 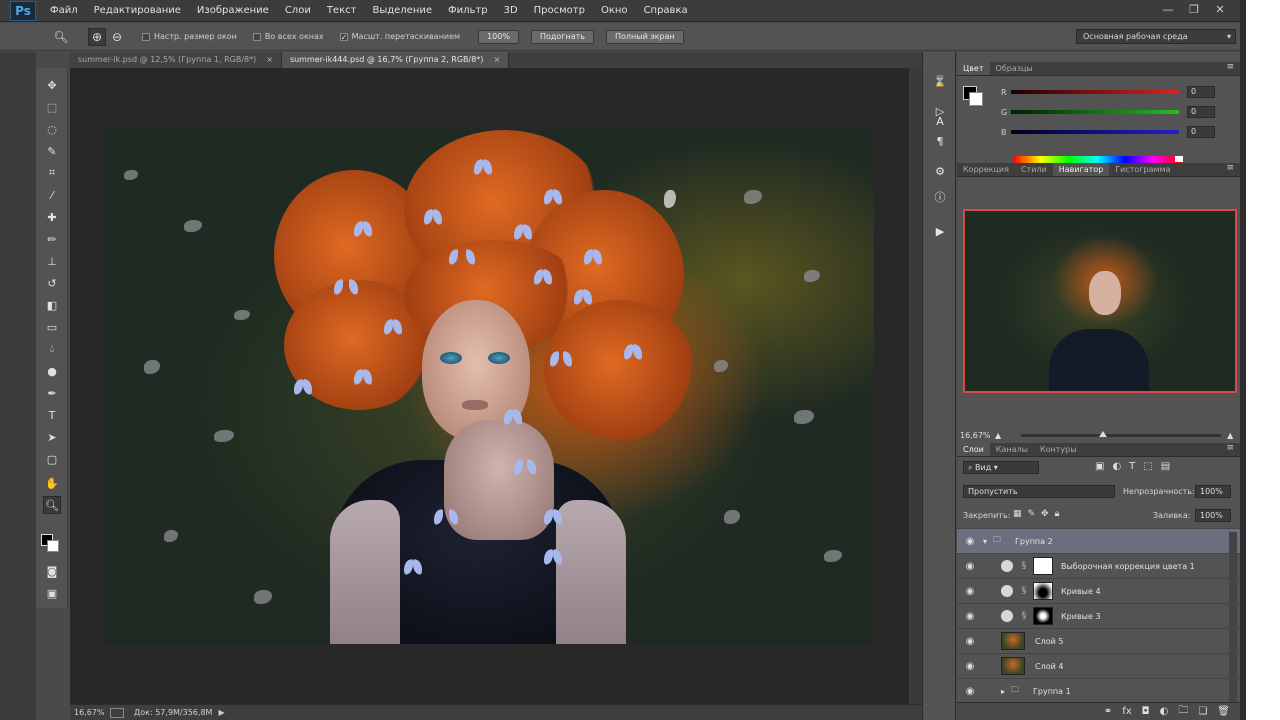 I want to click on move-tool-icon: ✥, so click(x=52, y=85).